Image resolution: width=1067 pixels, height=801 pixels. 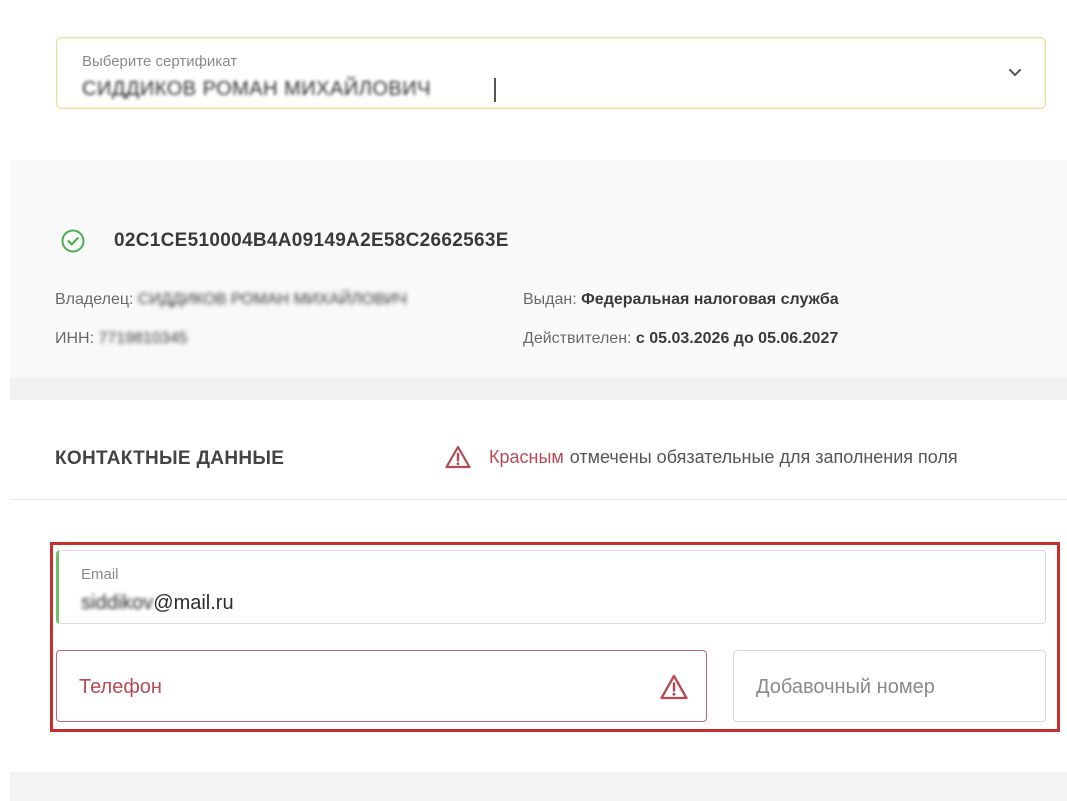 What do you see at coordinates (193, 603) in the screenshot?
I see `email-domain: @mail.ru` at bounding box center [193, 603].